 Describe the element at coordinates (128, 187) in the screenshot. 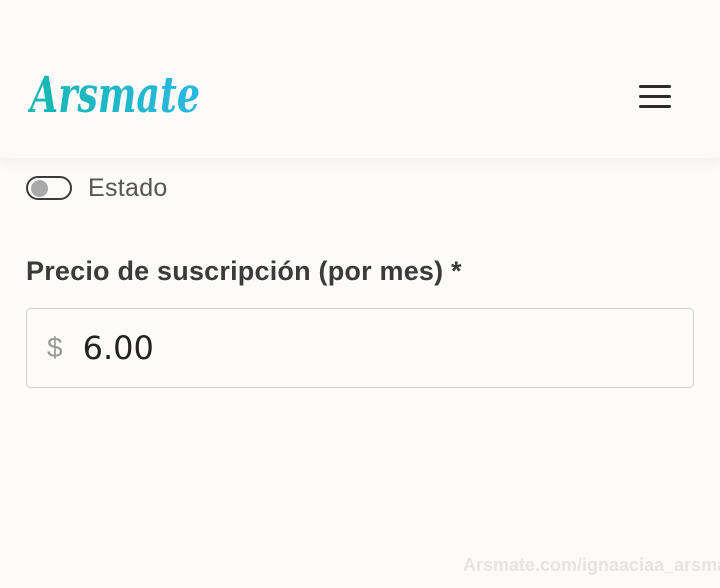

I see `status-toggle-label: Estado` at that location.